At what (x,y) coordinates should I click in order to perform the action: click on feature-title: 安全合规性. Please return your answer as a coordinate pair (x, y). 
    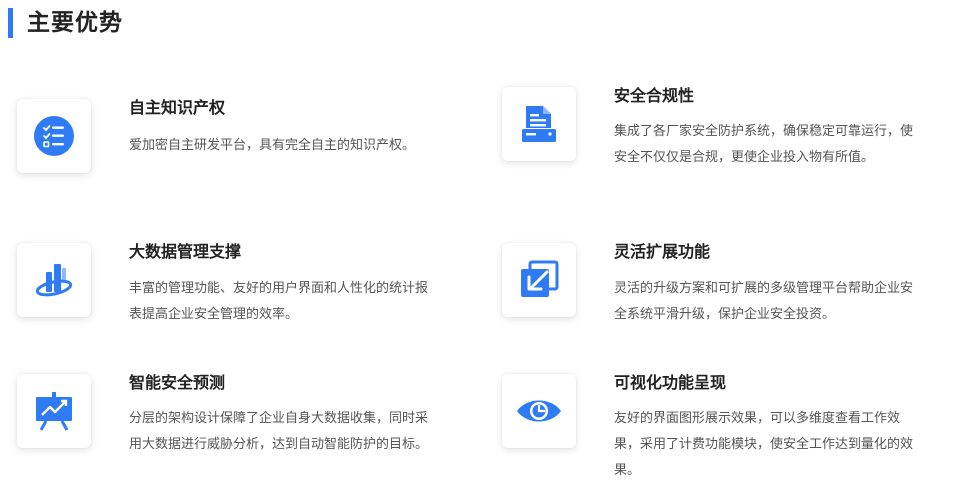
    Looking at the image, I should click on (654, 95).